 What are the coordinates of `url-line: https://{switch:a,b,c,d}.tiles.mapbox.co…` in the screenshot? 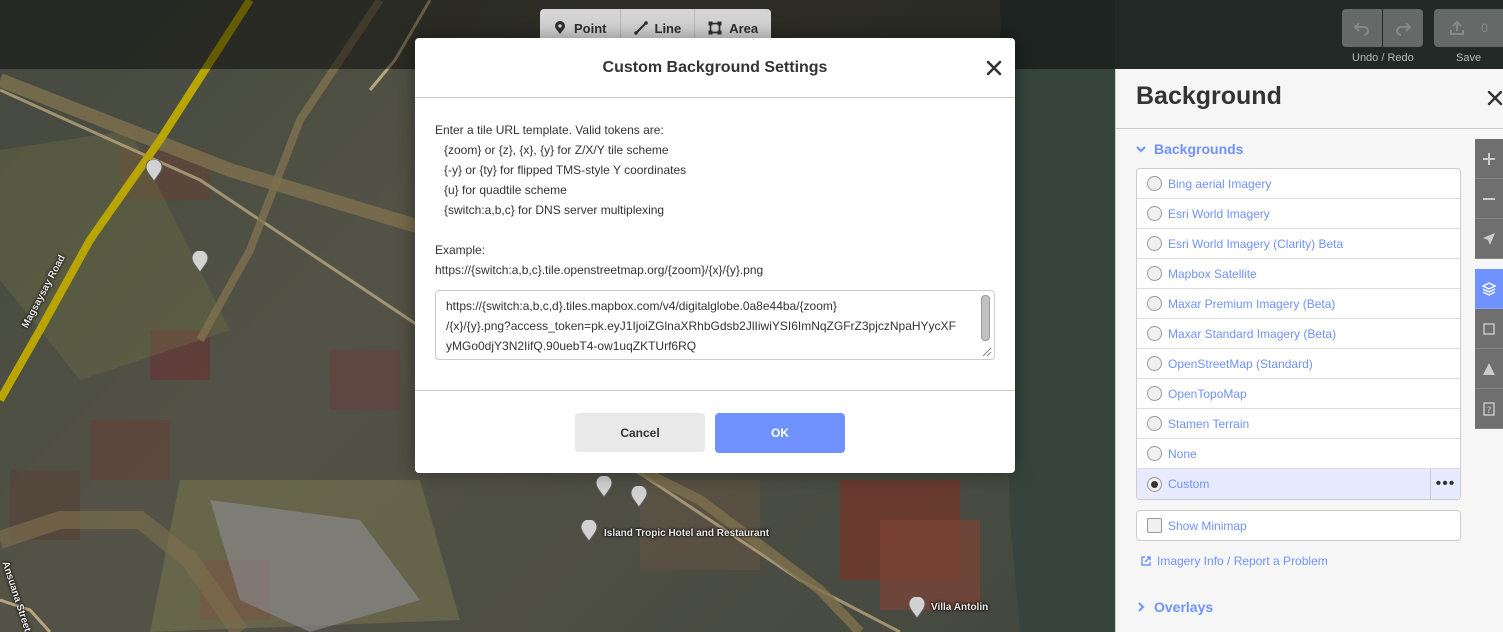 It's located at (641, 306).